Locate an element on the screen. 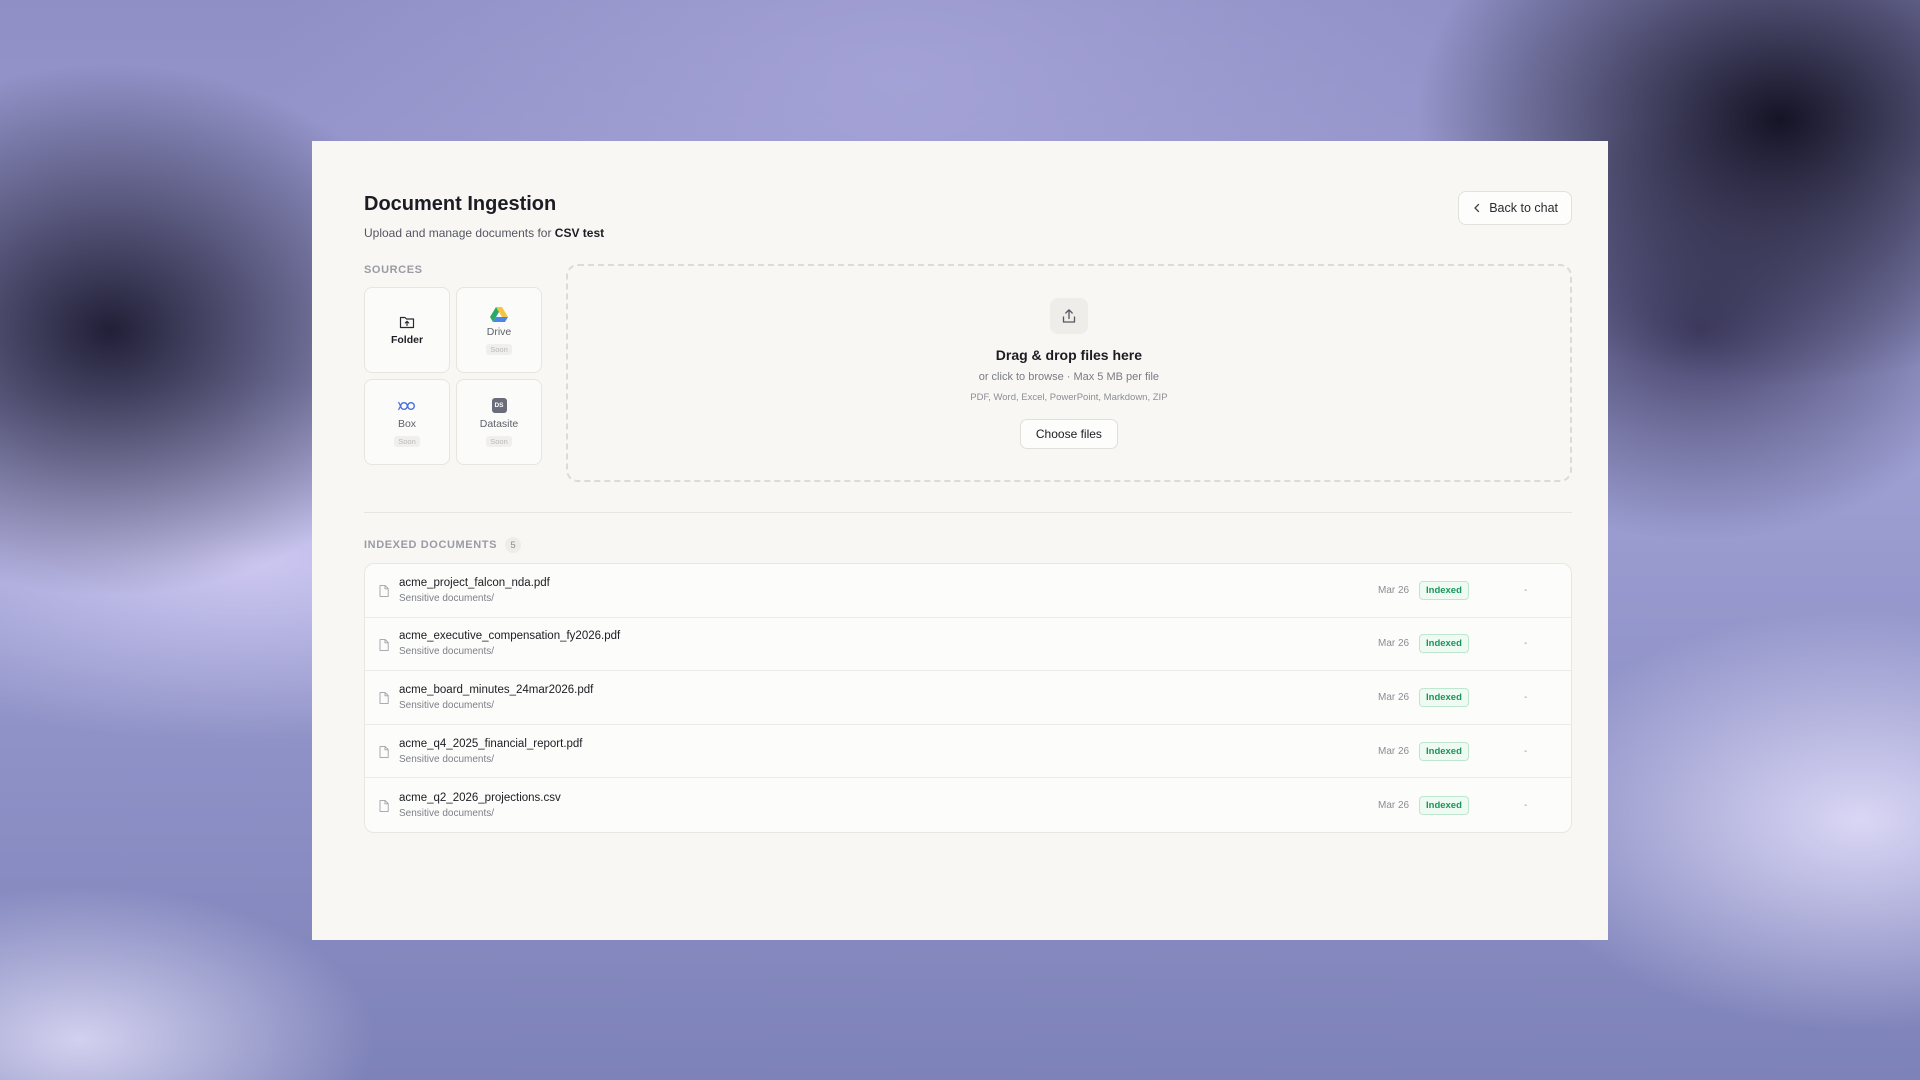 The height and width of the screenshot is (1080, 1920). folder-upload-icon is located at coordinates (407, 322).